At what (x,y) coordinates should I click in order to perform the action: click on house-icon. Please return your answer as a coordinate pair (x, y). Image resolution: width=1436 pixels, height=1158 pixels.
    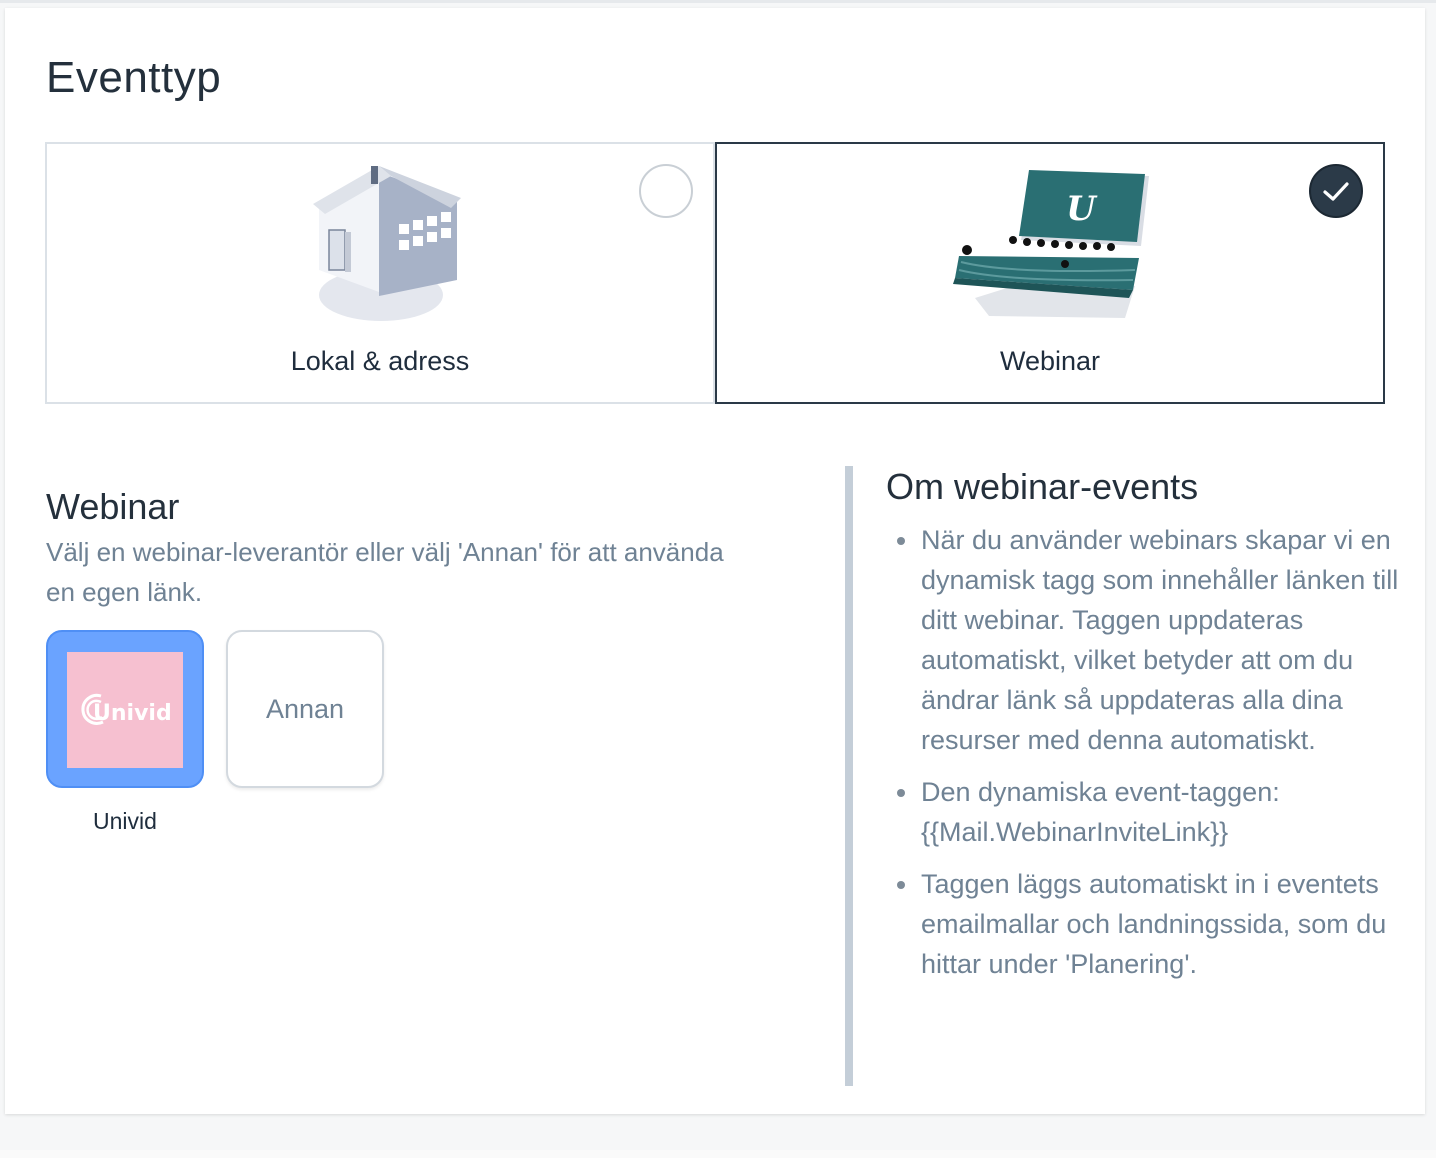
    Looking at the image, I should click on (387, 243).